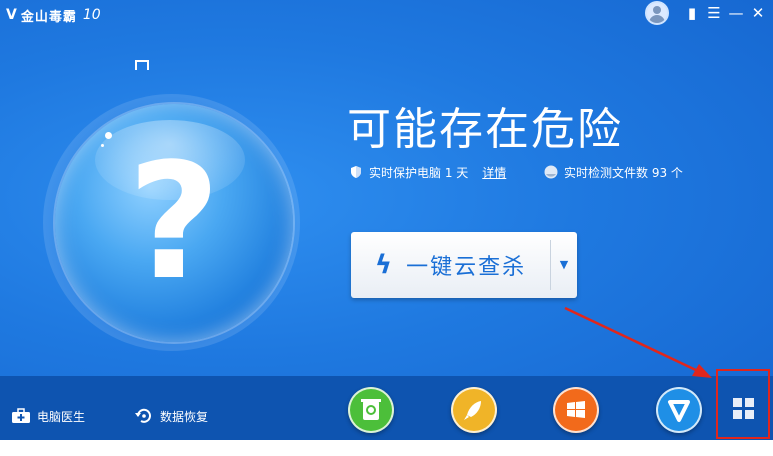 This screenshot has width=773, height=456. I want to click on annotation-arrow, so click(638, 342).